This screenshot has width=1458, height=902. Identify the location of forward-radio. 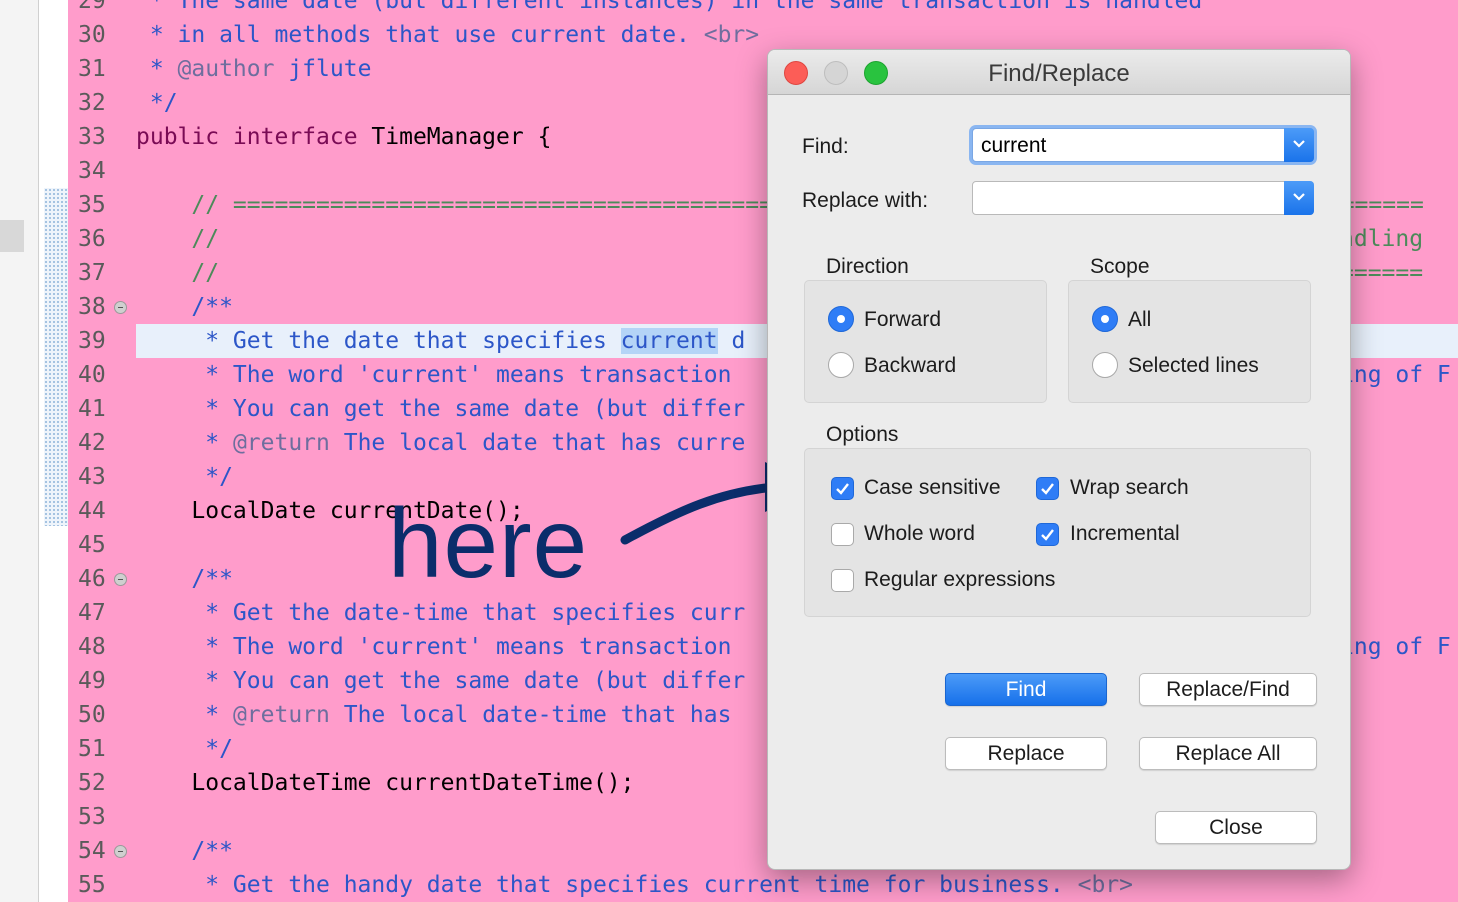
(841, 319).